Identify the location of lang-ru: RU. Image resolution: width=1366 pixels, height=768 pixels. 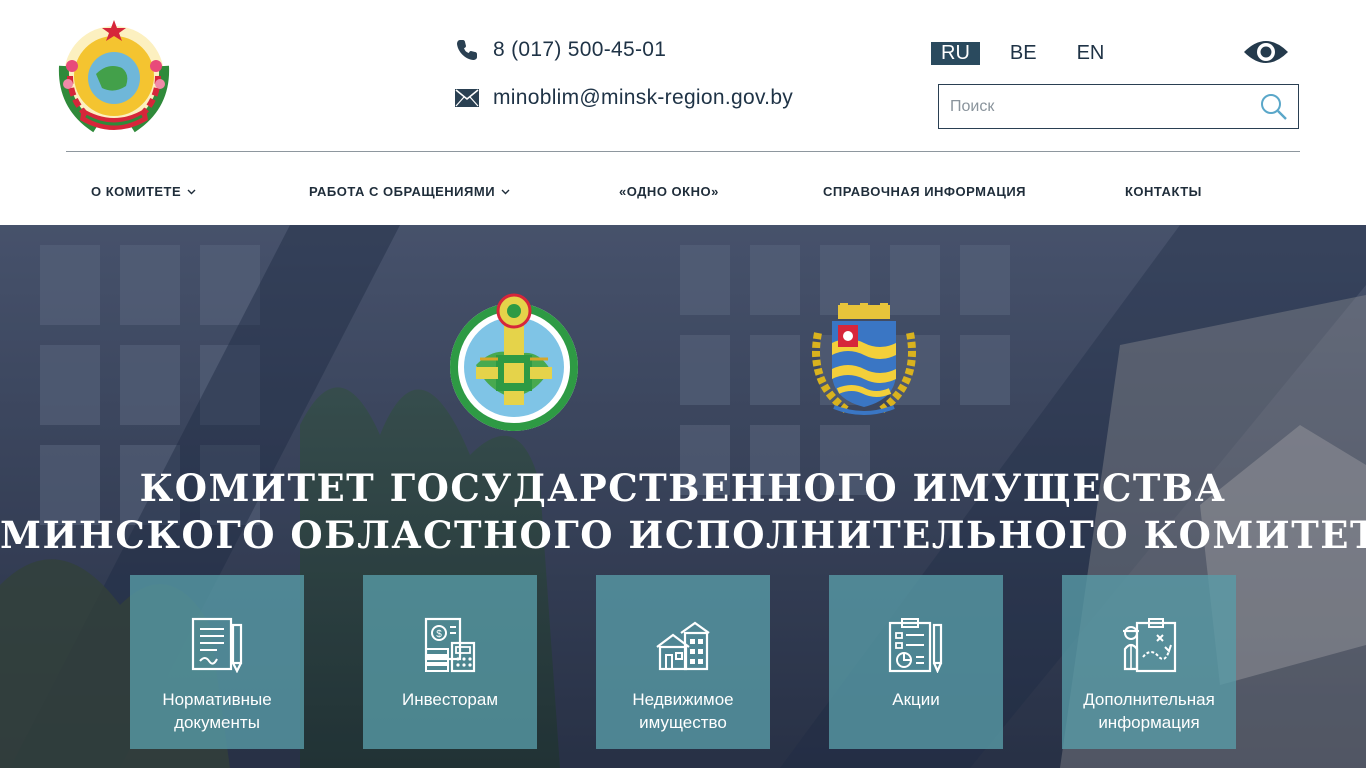
(955, 53).